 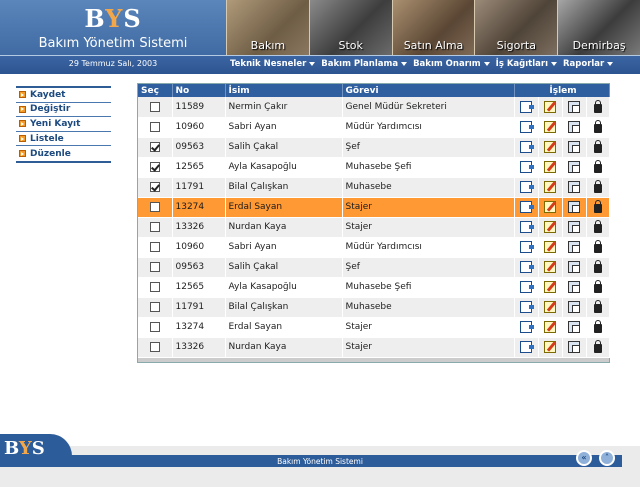 What do you see at coordinates (63, 124) in the screenshot?
I see `sidebar-item-yeni-kayit: Yeni Kayıt` at bounding box center [63, 124].